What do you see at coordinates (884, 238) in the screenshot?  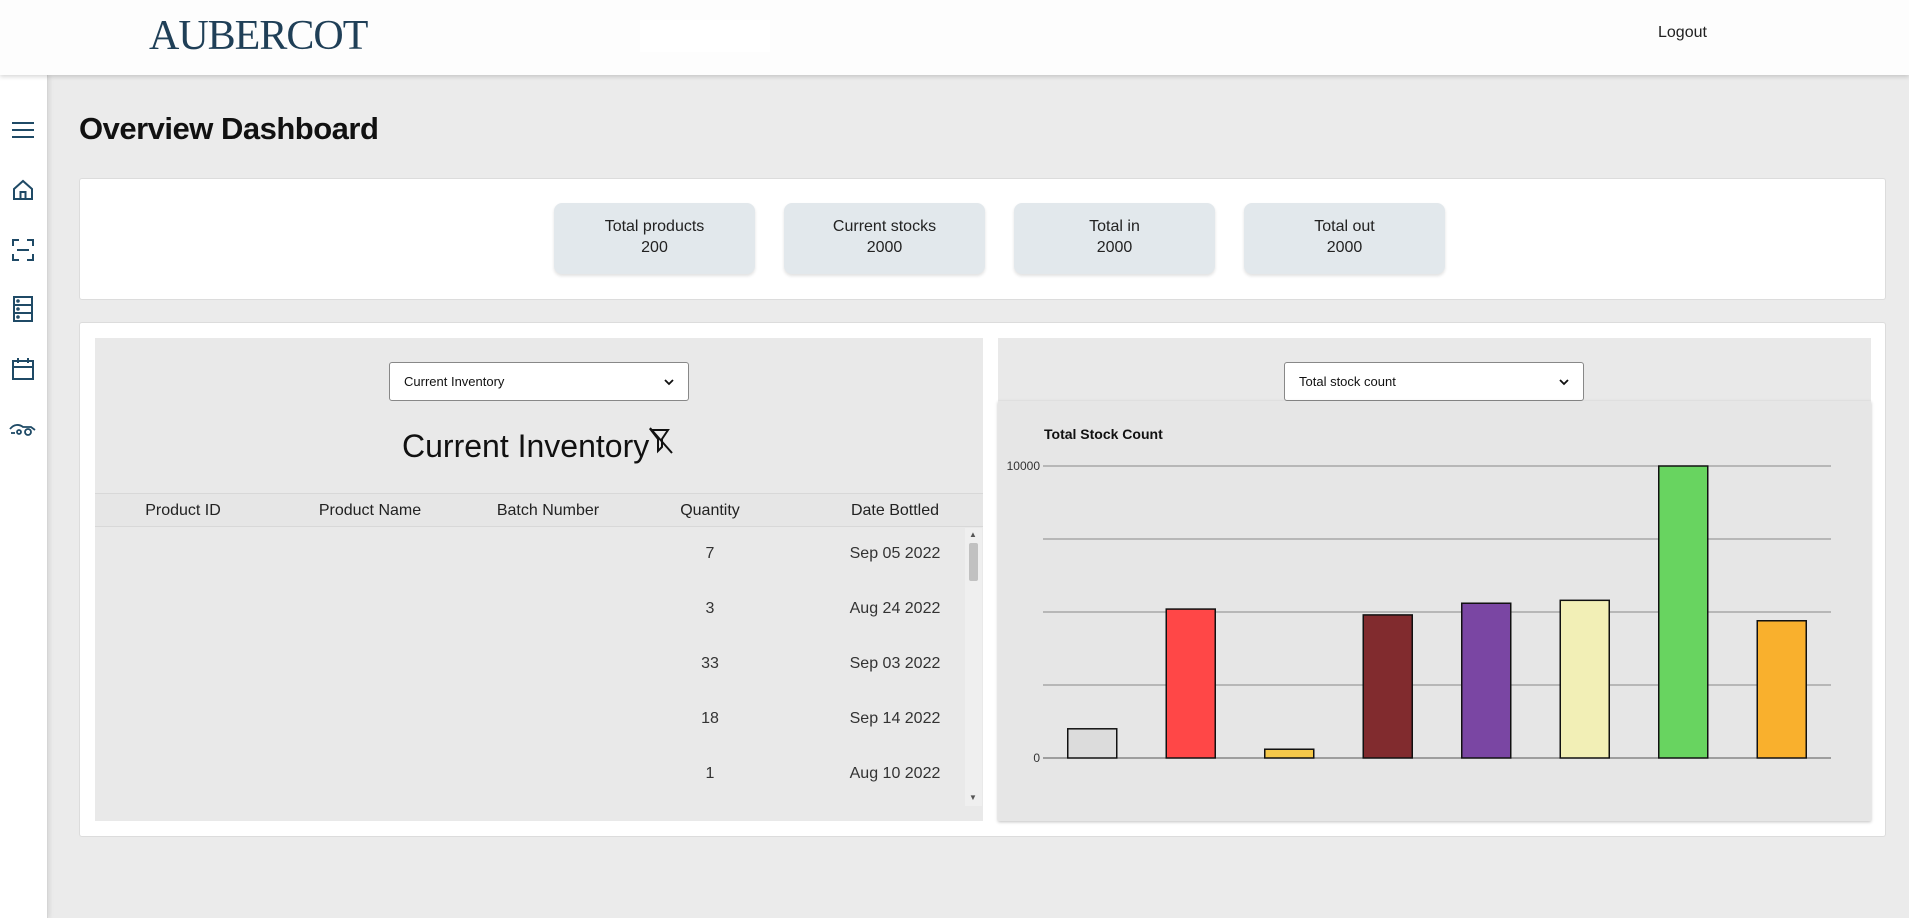 I see `stat-current-stocks: Current stocks 2000` at bounding box center [884, 238].